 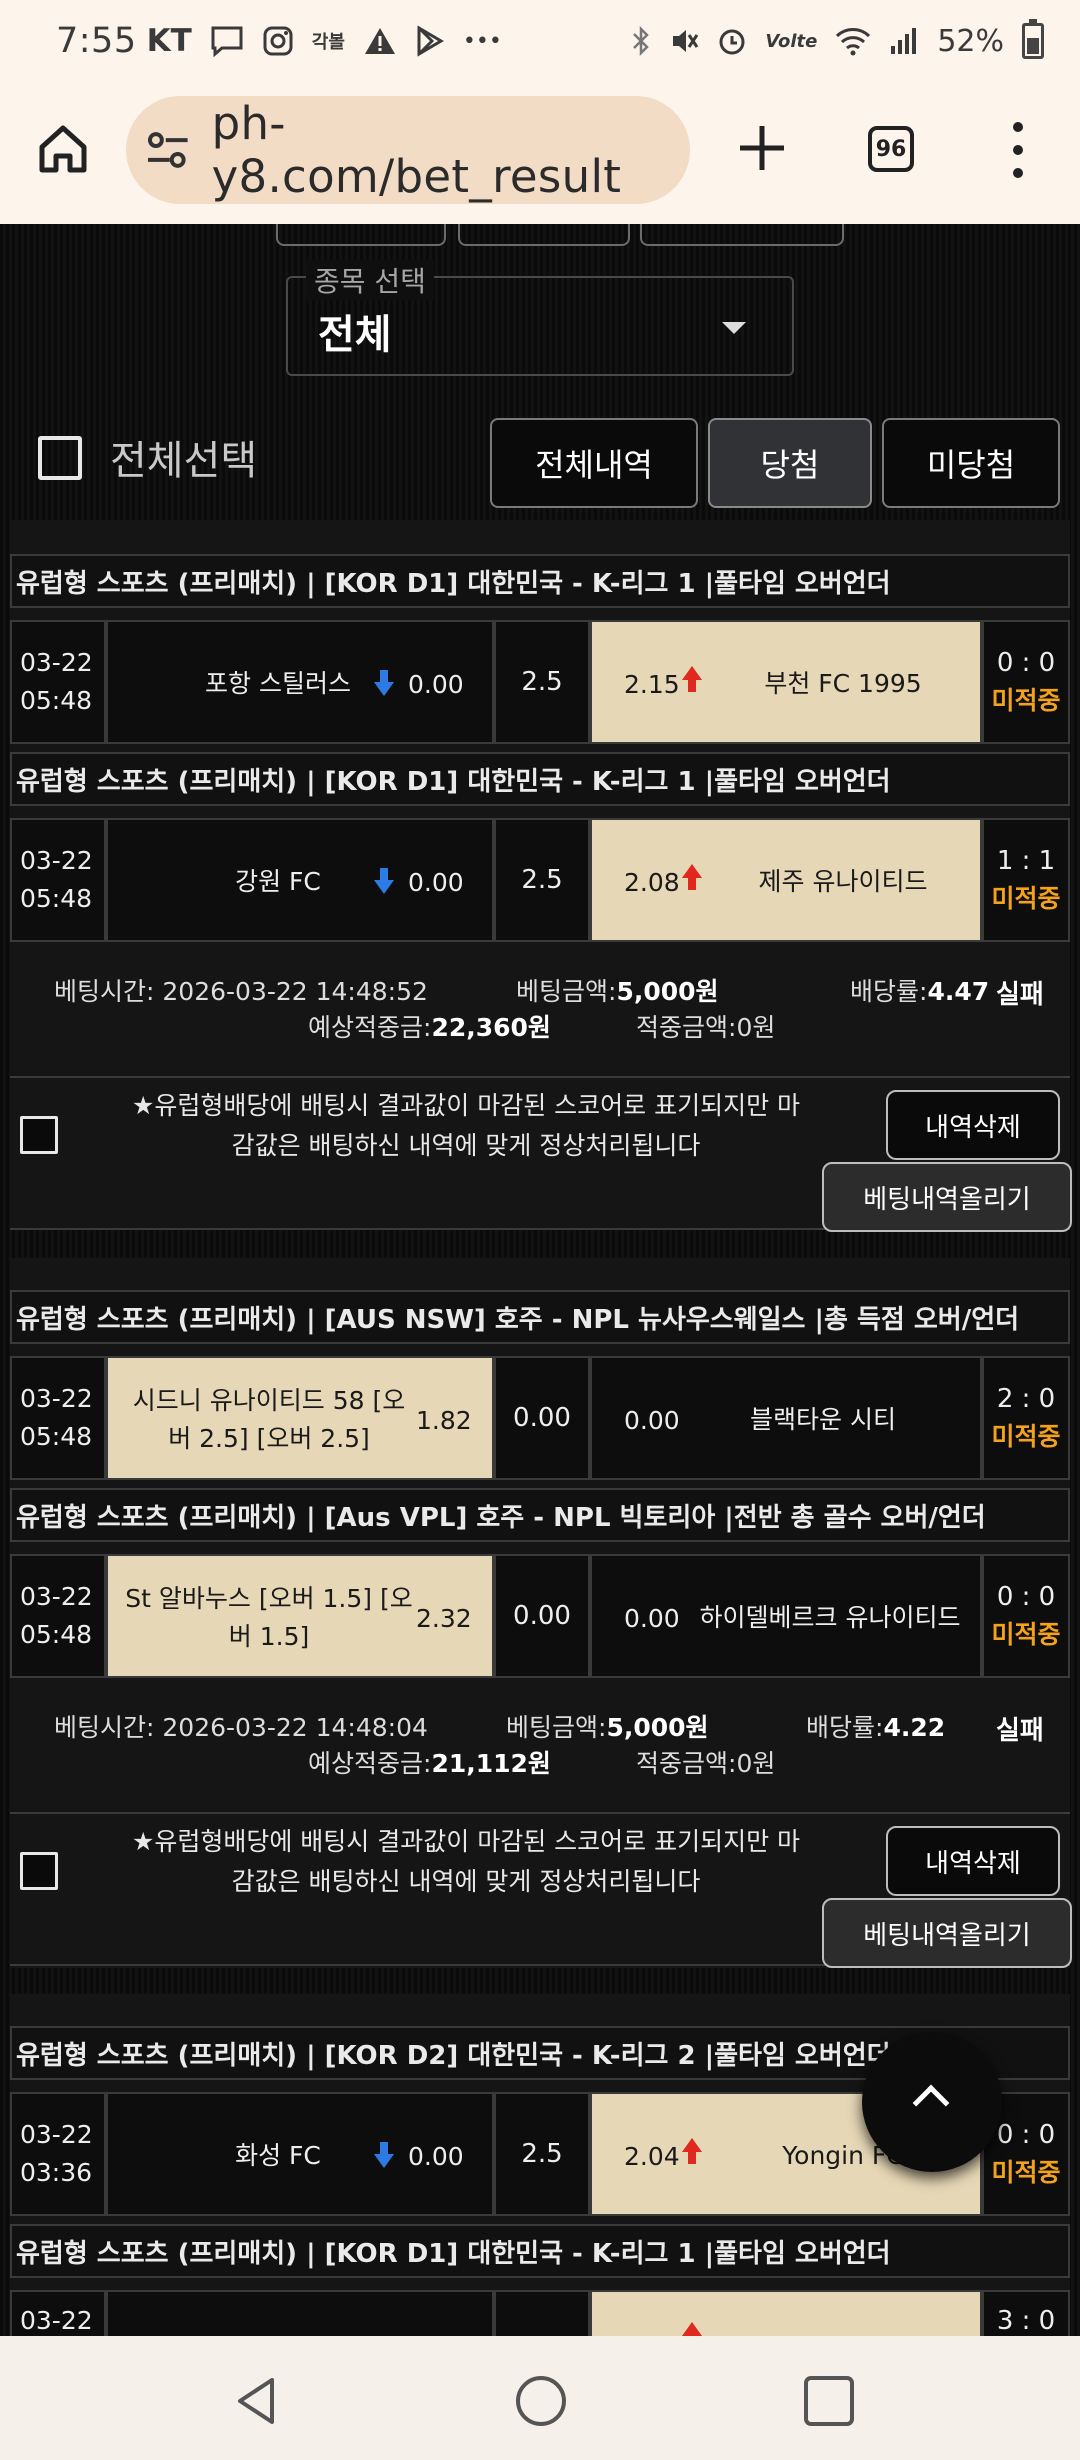 What do you see at coordinates (541, 2401) in the screenshot?
I see `home-nav-icon` at bounding box center [541, 2401].